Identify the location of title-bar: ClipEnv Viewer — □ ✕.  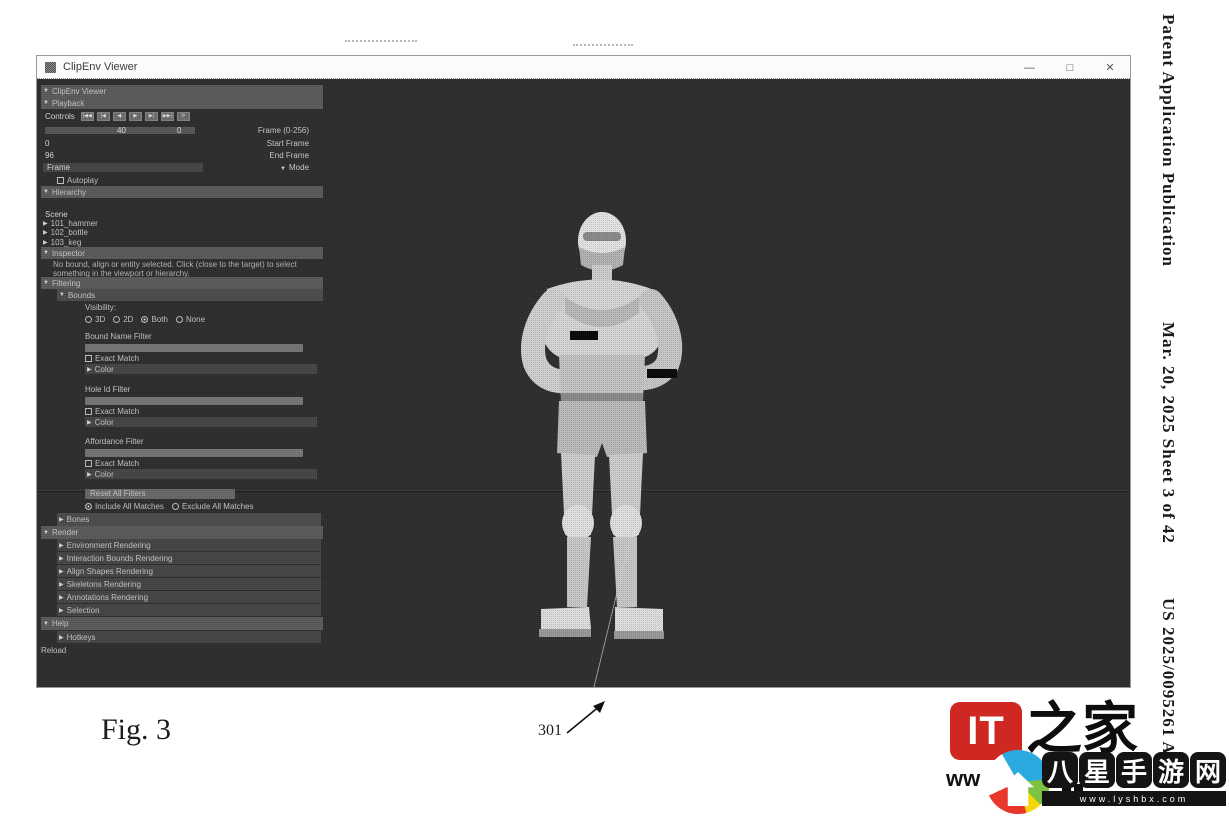
(583, 67).